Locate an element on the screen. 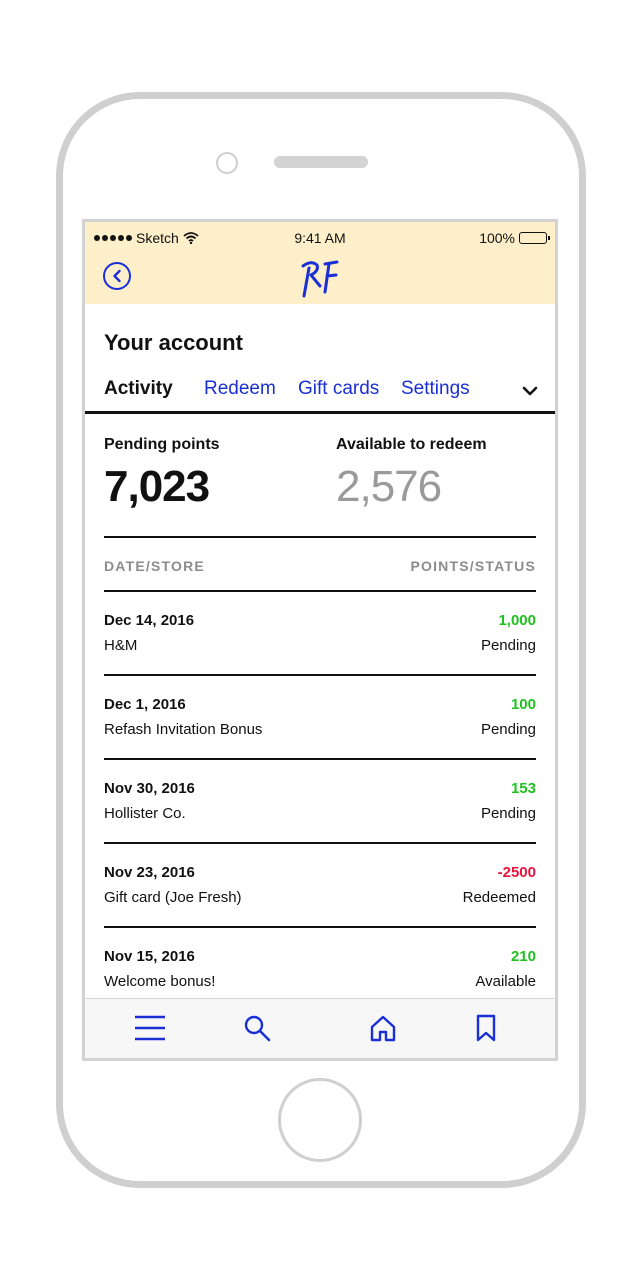 This screenshot has height=1280, width=640. home-button is located at coordinates (383, 1028).